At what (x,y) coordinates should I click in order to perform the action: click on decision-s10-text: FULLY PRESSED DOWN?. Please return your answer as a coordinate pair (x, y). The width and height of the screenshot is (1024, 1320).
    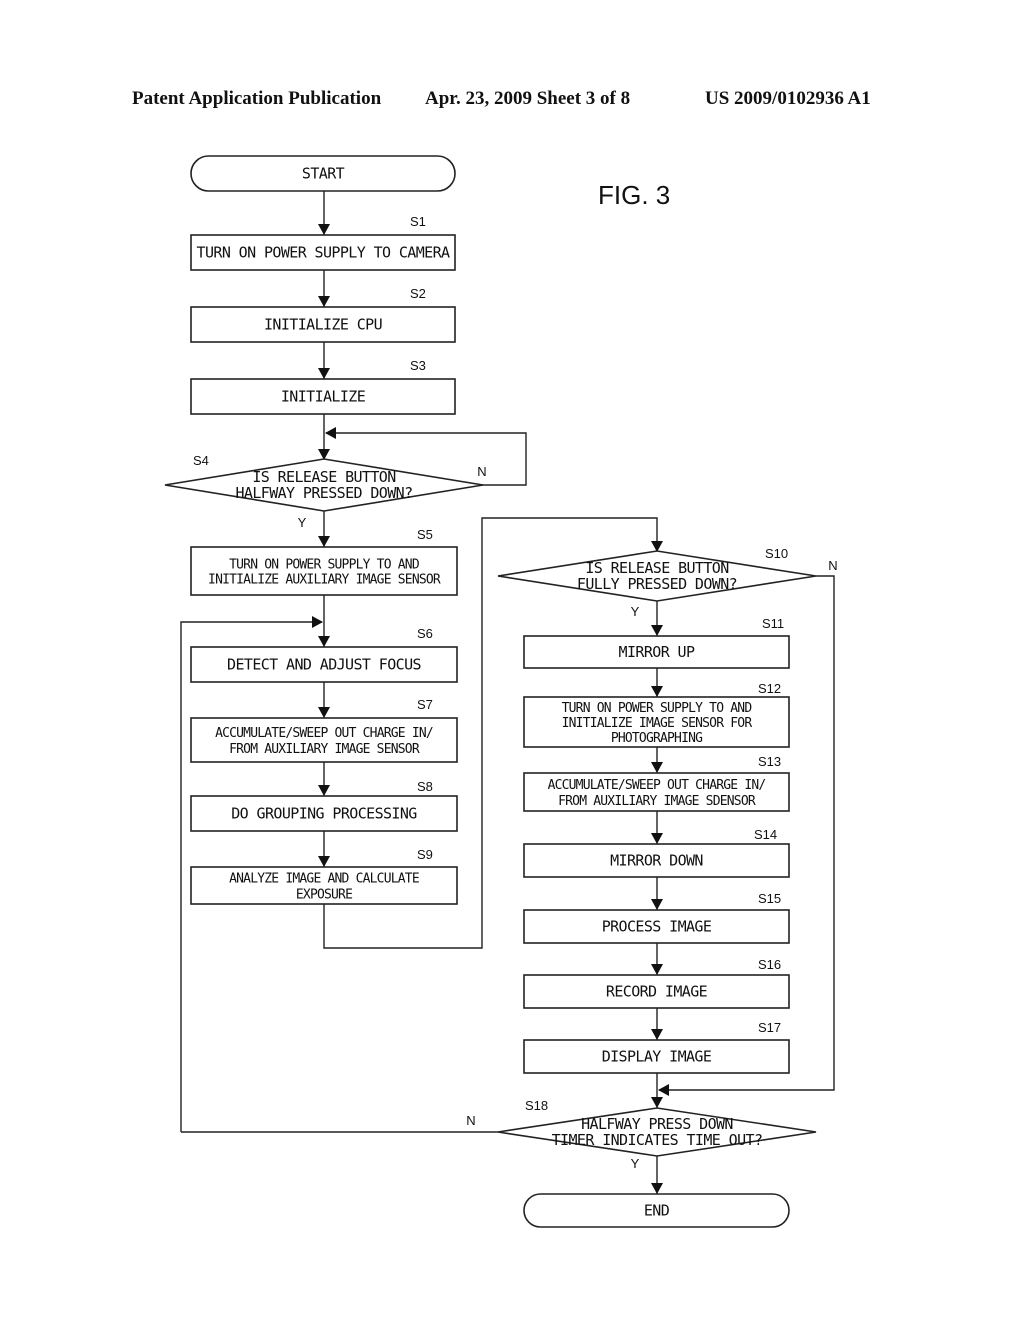
    Looking at the image, I should click on (657, 584).